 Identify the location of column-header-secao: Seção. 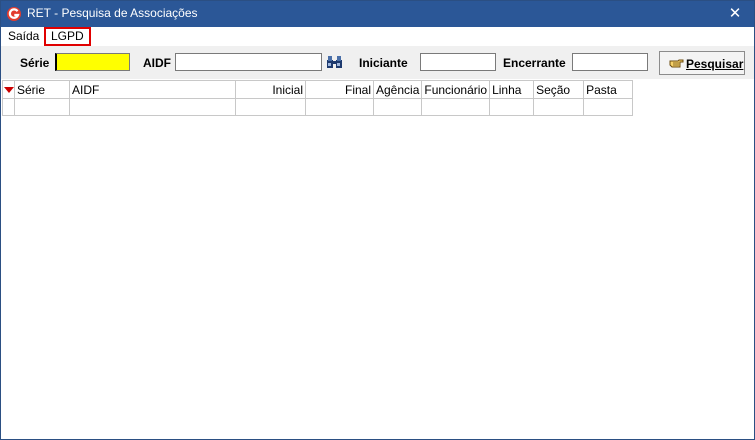
(559, 89).